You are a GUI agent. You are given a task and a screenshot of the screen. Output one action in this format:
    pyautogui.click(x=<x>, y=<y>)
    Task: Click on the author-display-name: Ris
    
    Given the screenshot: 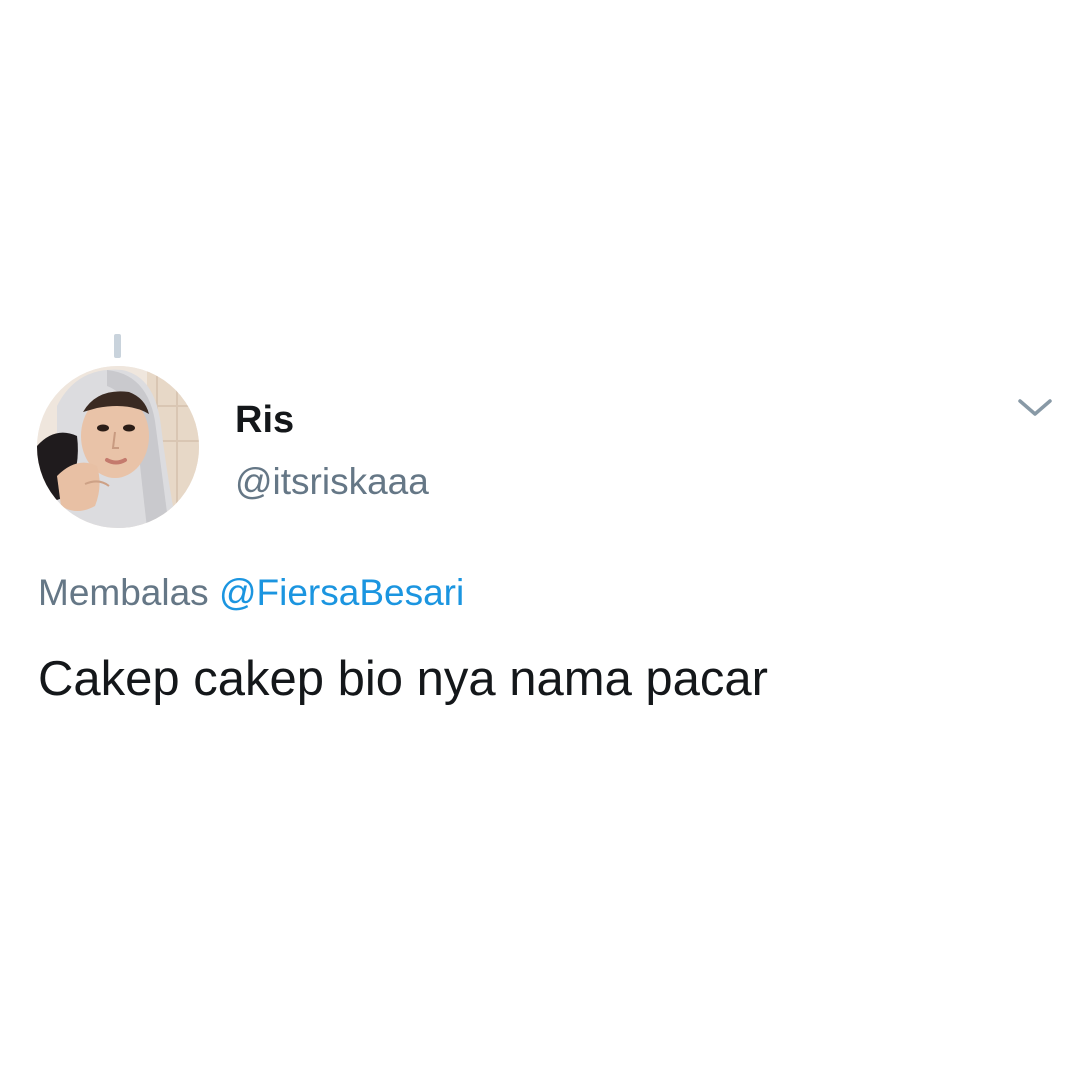 What is the action you would take?
    pyautogui.click(x=264, y=420)
    